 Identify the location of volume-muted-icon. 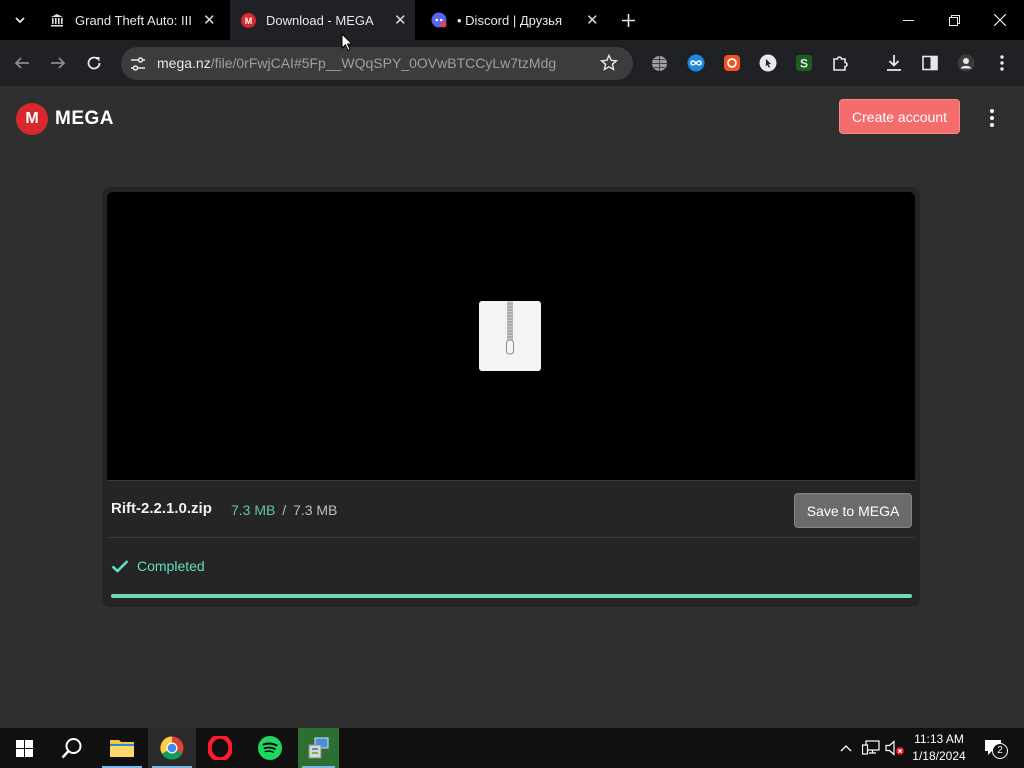
(894, 748).